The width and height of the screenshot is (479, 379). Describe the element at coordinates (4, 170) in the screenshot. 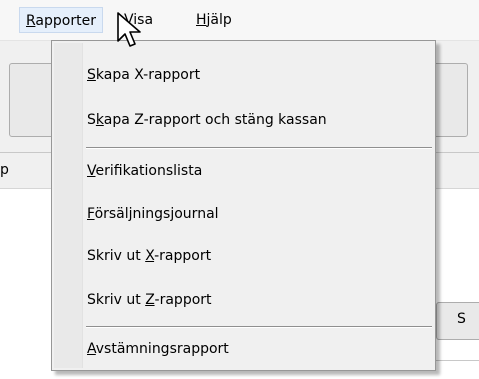

I see `background-label-fragment: p` at that location.